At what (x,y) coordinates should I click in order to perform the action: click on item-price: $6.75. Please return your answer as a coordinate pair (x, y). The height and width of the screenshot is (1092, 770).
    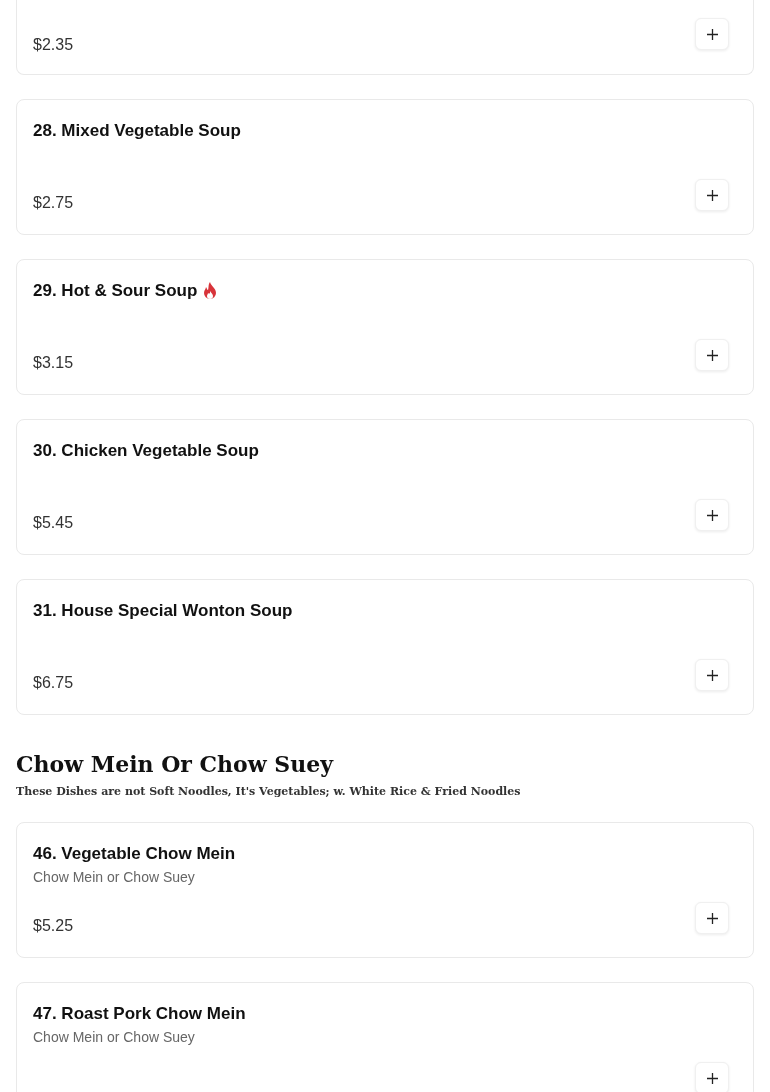
    Looking at the image, I should click on (53, 683).